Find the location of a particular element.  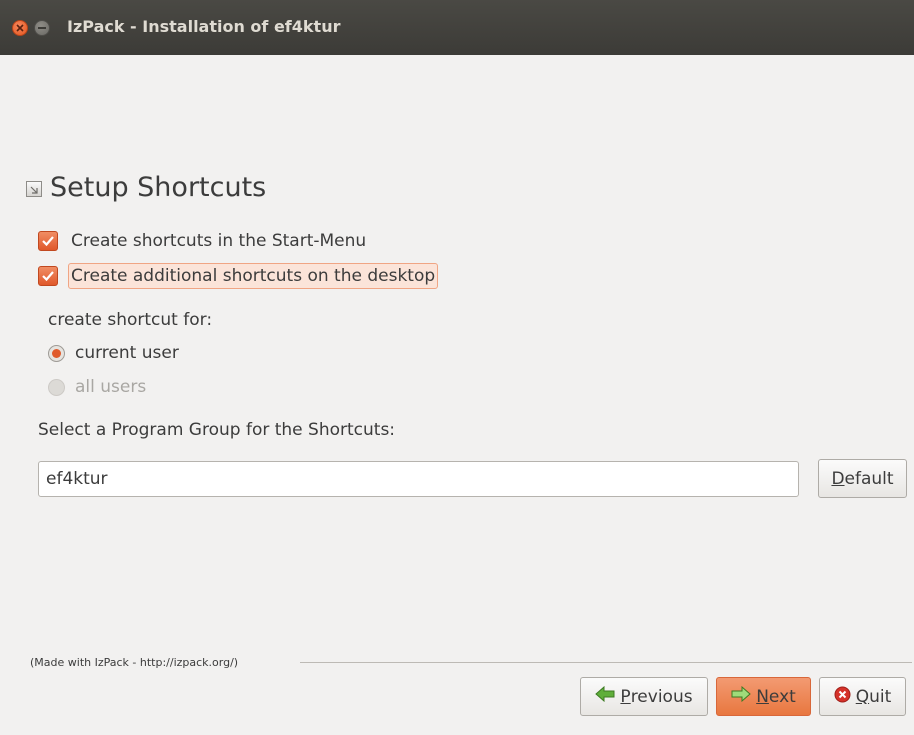

minimize-icon is located at coordinates (42, 28).